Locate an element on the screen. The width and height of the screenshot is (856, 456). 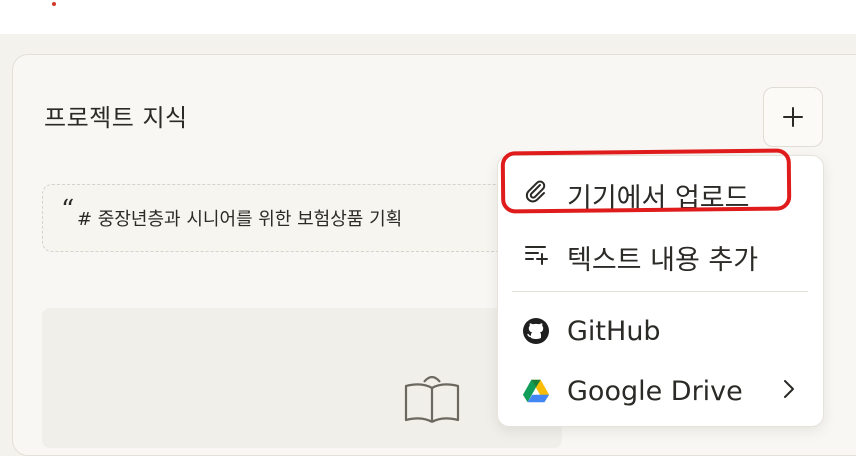
panel-title: 프로젝트 지식 is located at coordinates (116, 118).